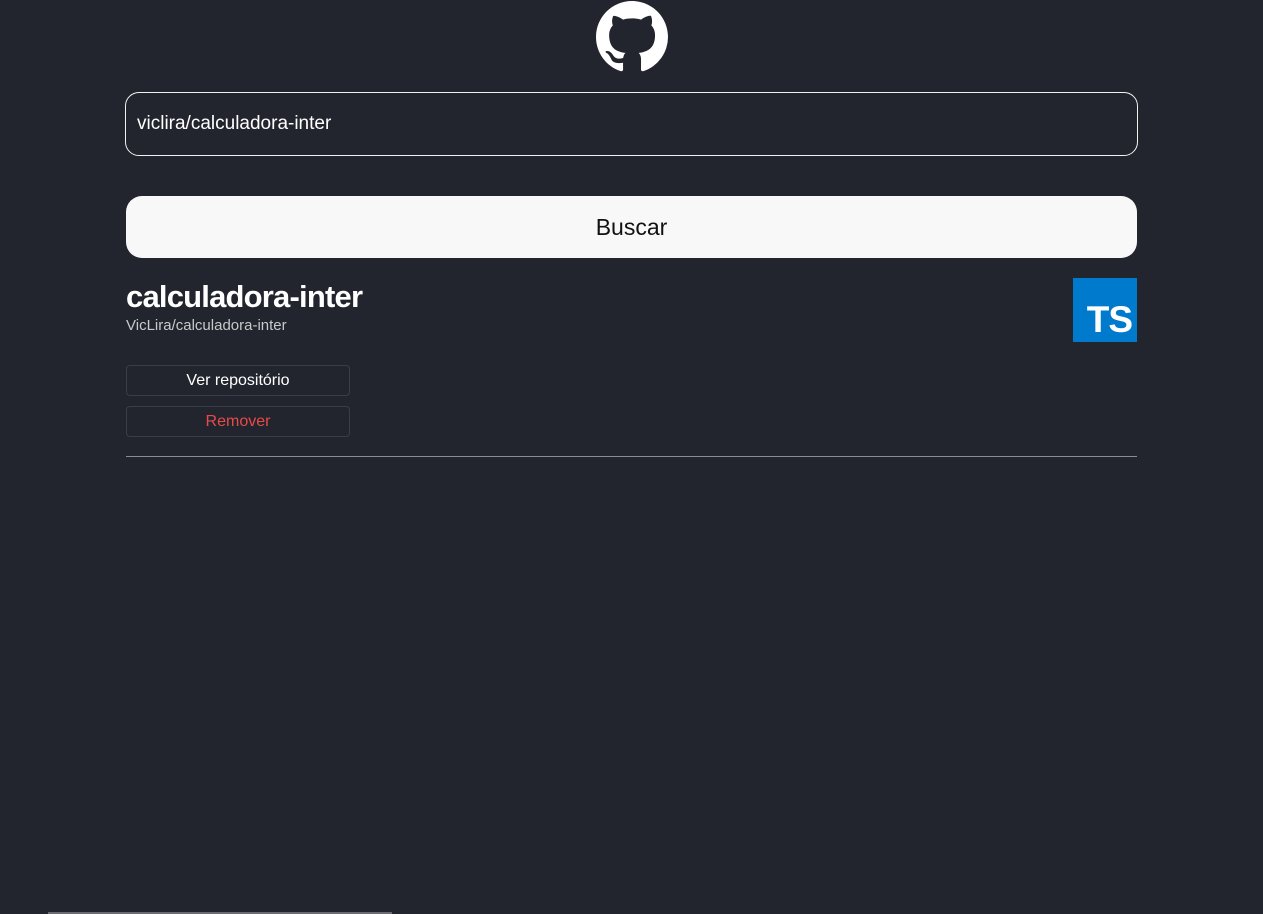 The image size is (1263, 914). I want to click on view-repository-button: Ver repositório, so click(238, 380).